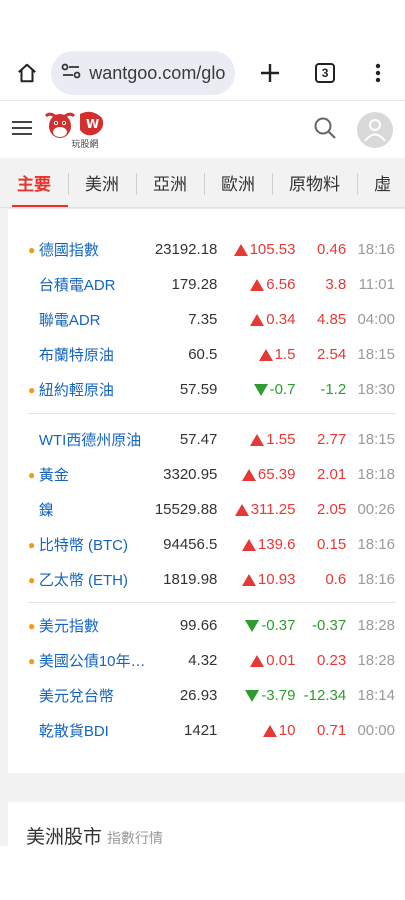 The height and width of the screenshot is (900, 405). Describe the element at coordinates (201, 730) in the screenshot. I see `quote-price: 1421` at that location.